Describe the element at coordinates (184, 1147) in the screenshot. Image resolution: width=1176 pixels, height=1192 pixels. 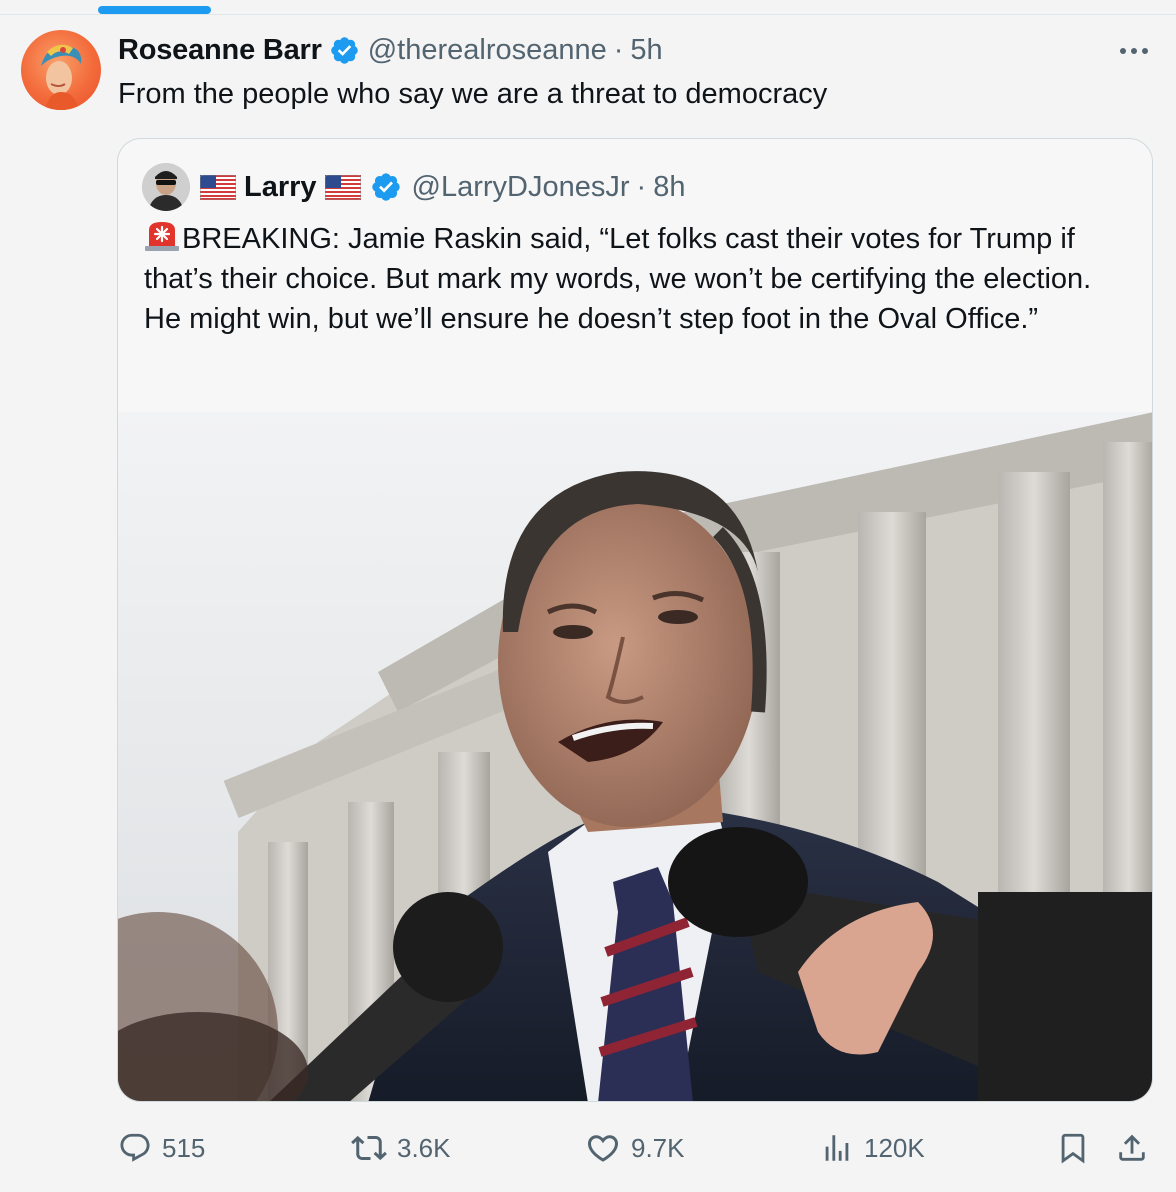
I see `reply-count: 515` at that location.